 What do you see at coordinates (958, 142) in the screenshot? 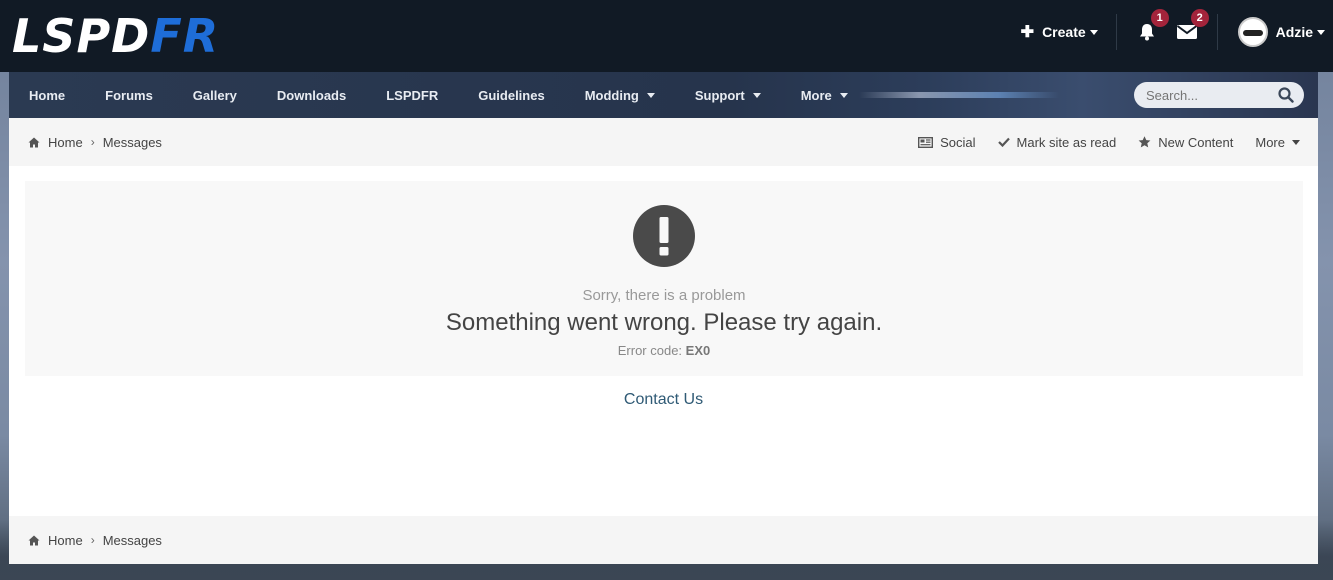
I see `social-label: Social` at bounding box center [958, 142].